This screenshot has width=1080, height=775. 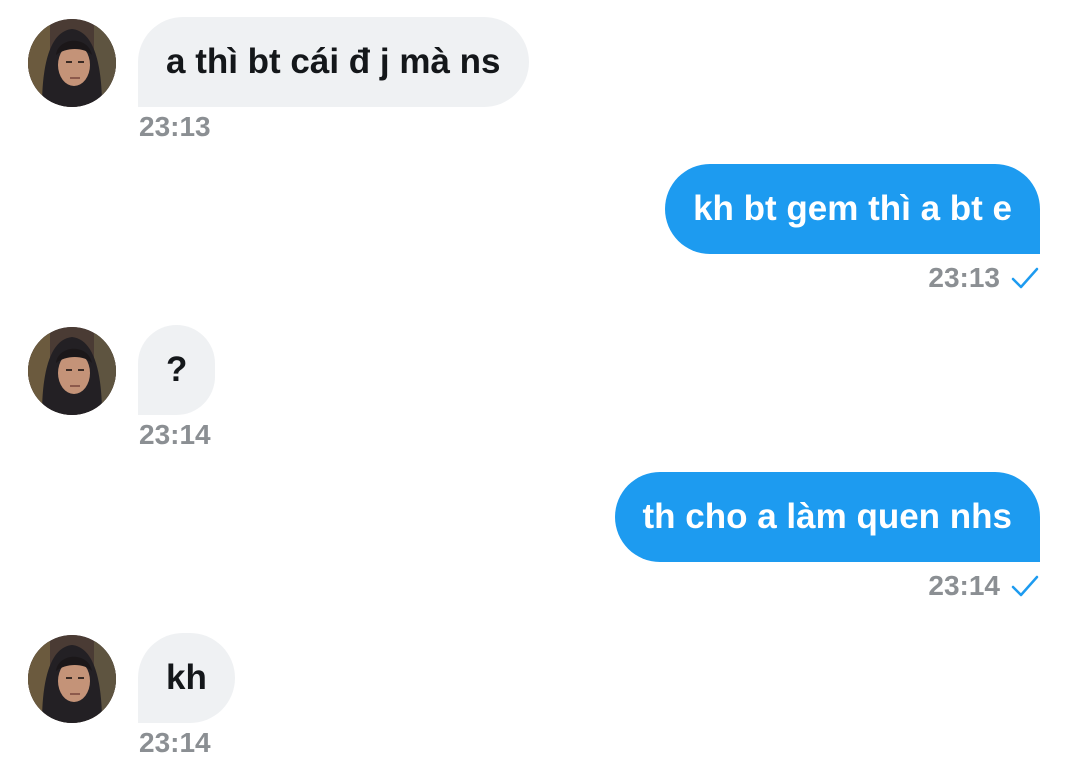 I want to click on message-meta: 23:14, so click(x=984, y=586).